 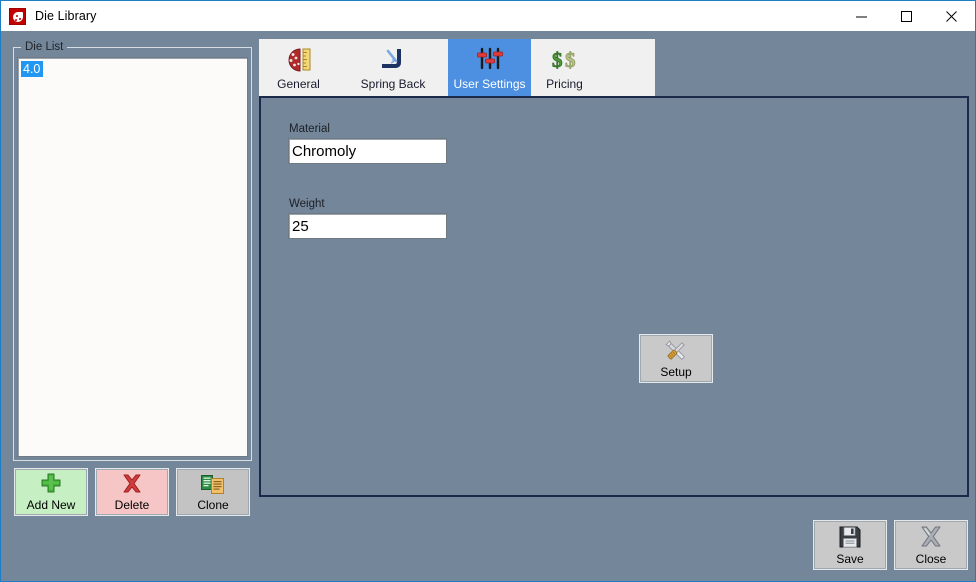 I want to click on die-list-legend: Die List, so click(x=44, y=47).